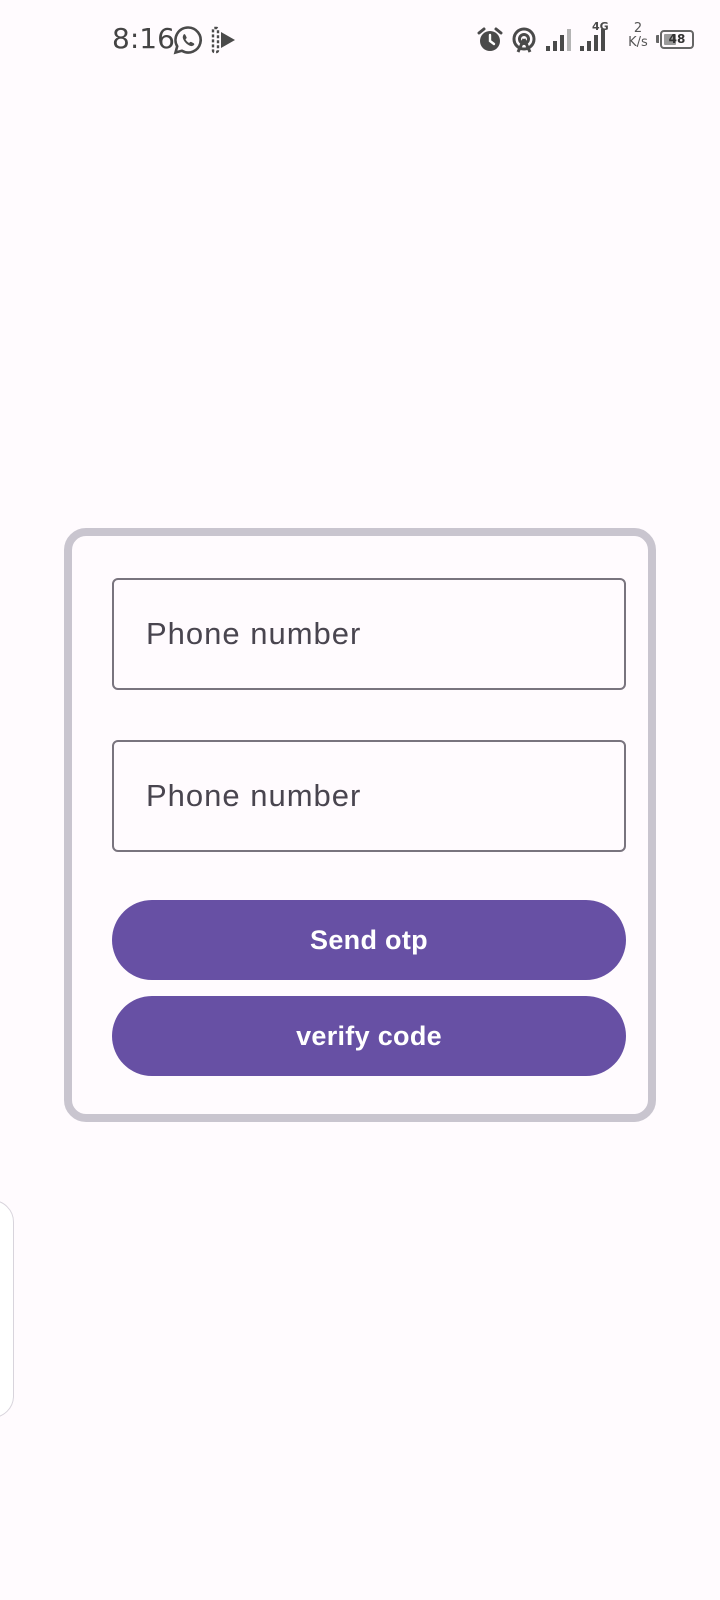 This screenshot has width=720, height=1600. Describe the element at coordinates (369, 1036) in the screenshot. I see `verify-code-button: verify code` at that location.